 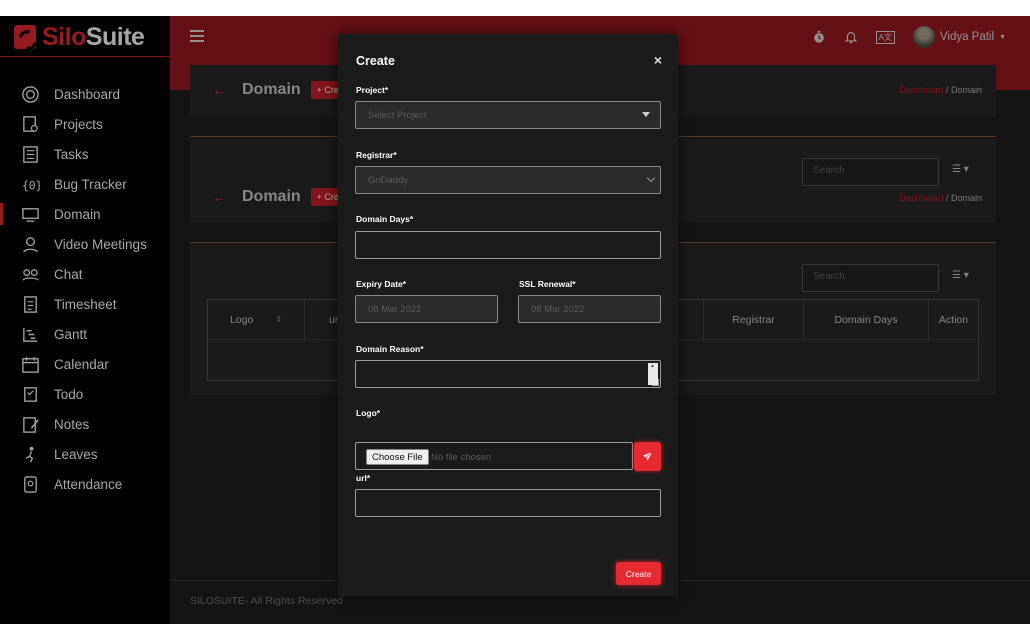 I want to click on logo-file-input: Choose File No file chosen, so click(x=494, y=456).